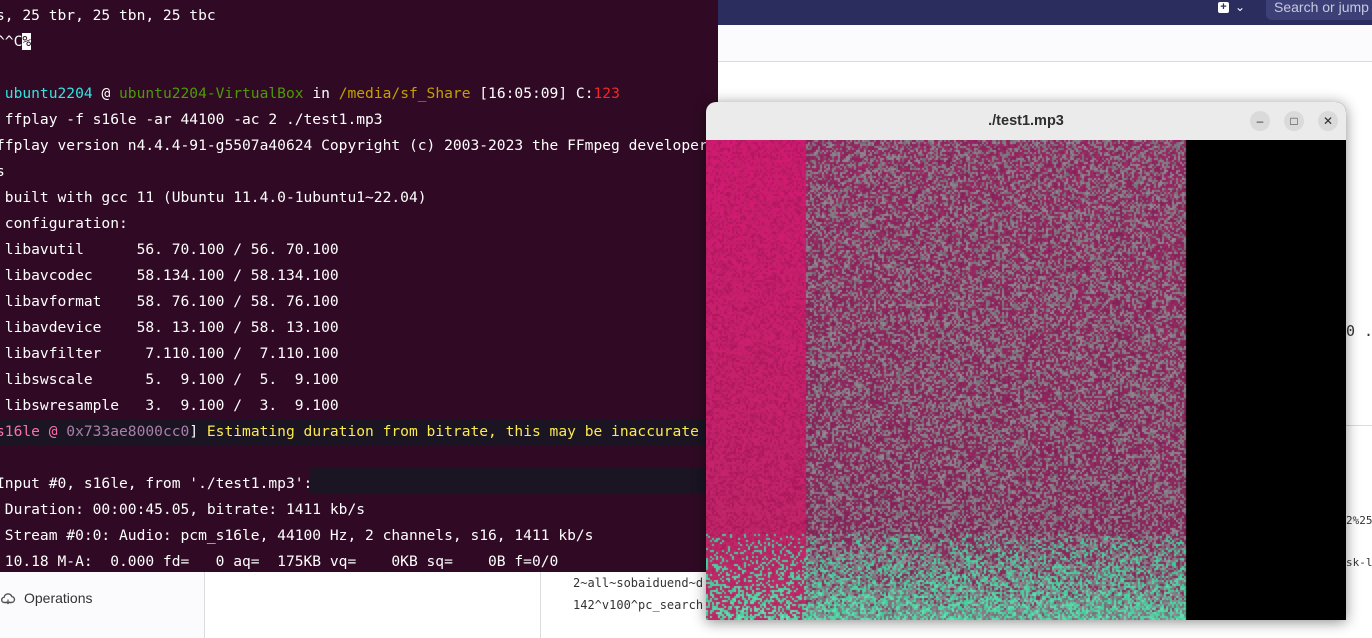 The height and width of the screenshot is (638, 1372). I want to click on maximize-button: □, so click(1294, 121).